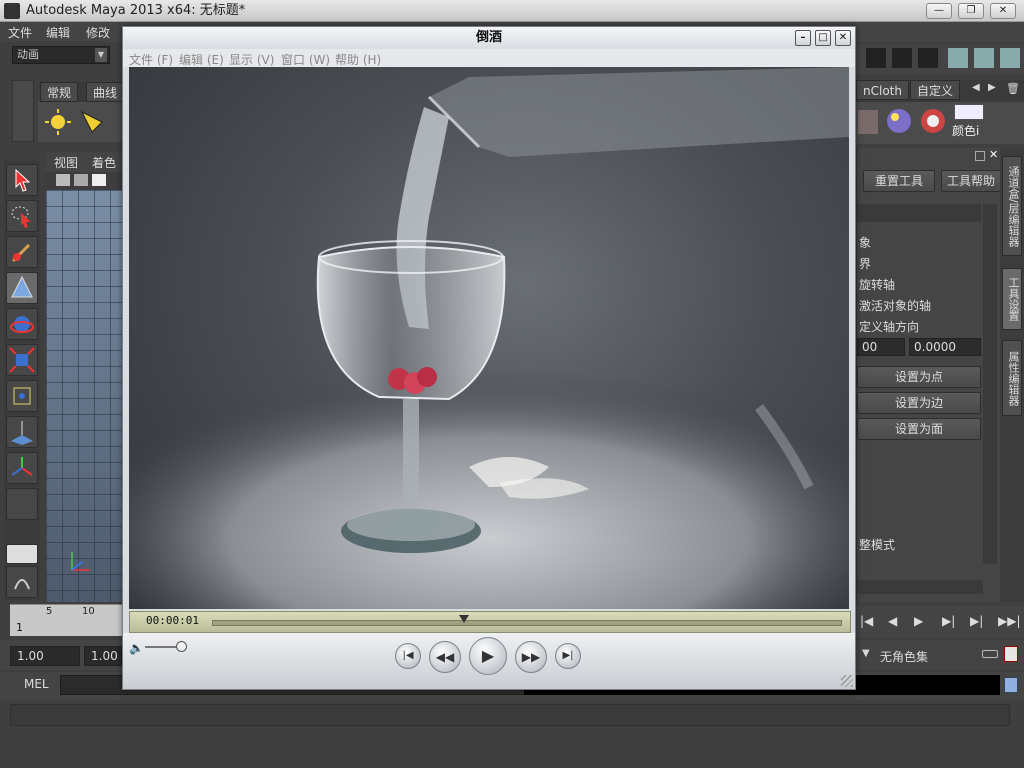 This screenshot has height=768, width=1024. Describe the element at coordinates (66, 620) in the screenshot. I see `time-slider: 5 10 1` at that location.